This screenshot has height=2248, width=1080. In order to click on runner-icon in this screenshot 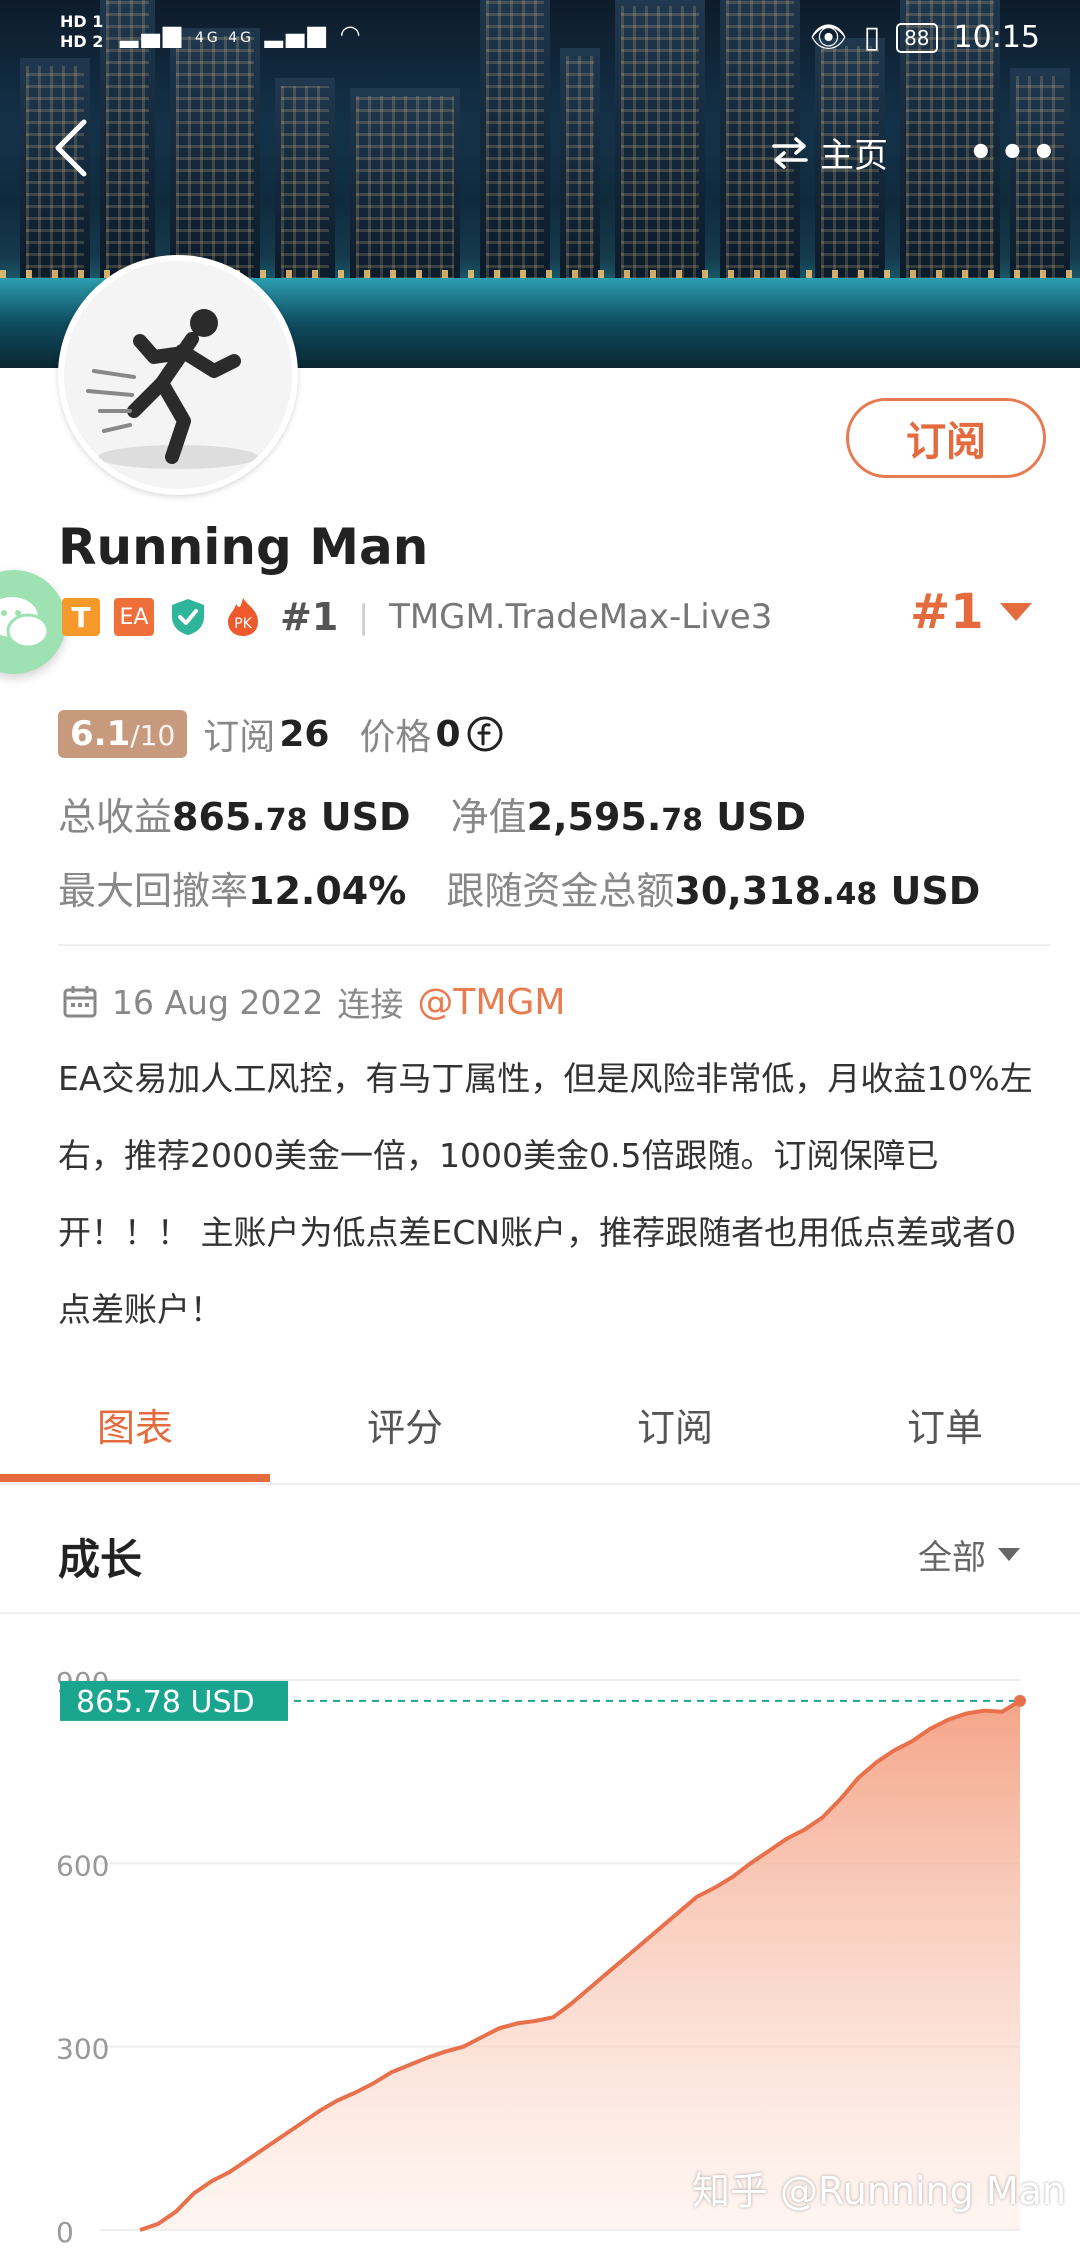, I will do `click(172, 389)`.